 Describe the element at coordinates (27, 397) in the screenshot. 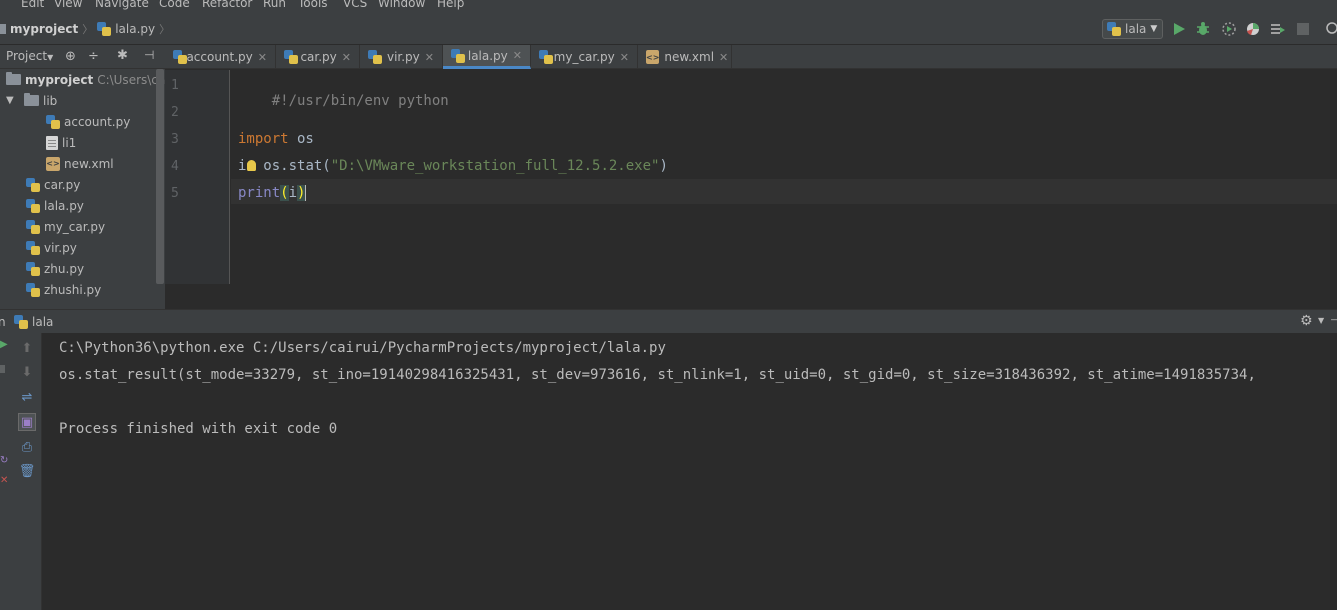

I see `soft-wrap-icon: ⇌` at that location.